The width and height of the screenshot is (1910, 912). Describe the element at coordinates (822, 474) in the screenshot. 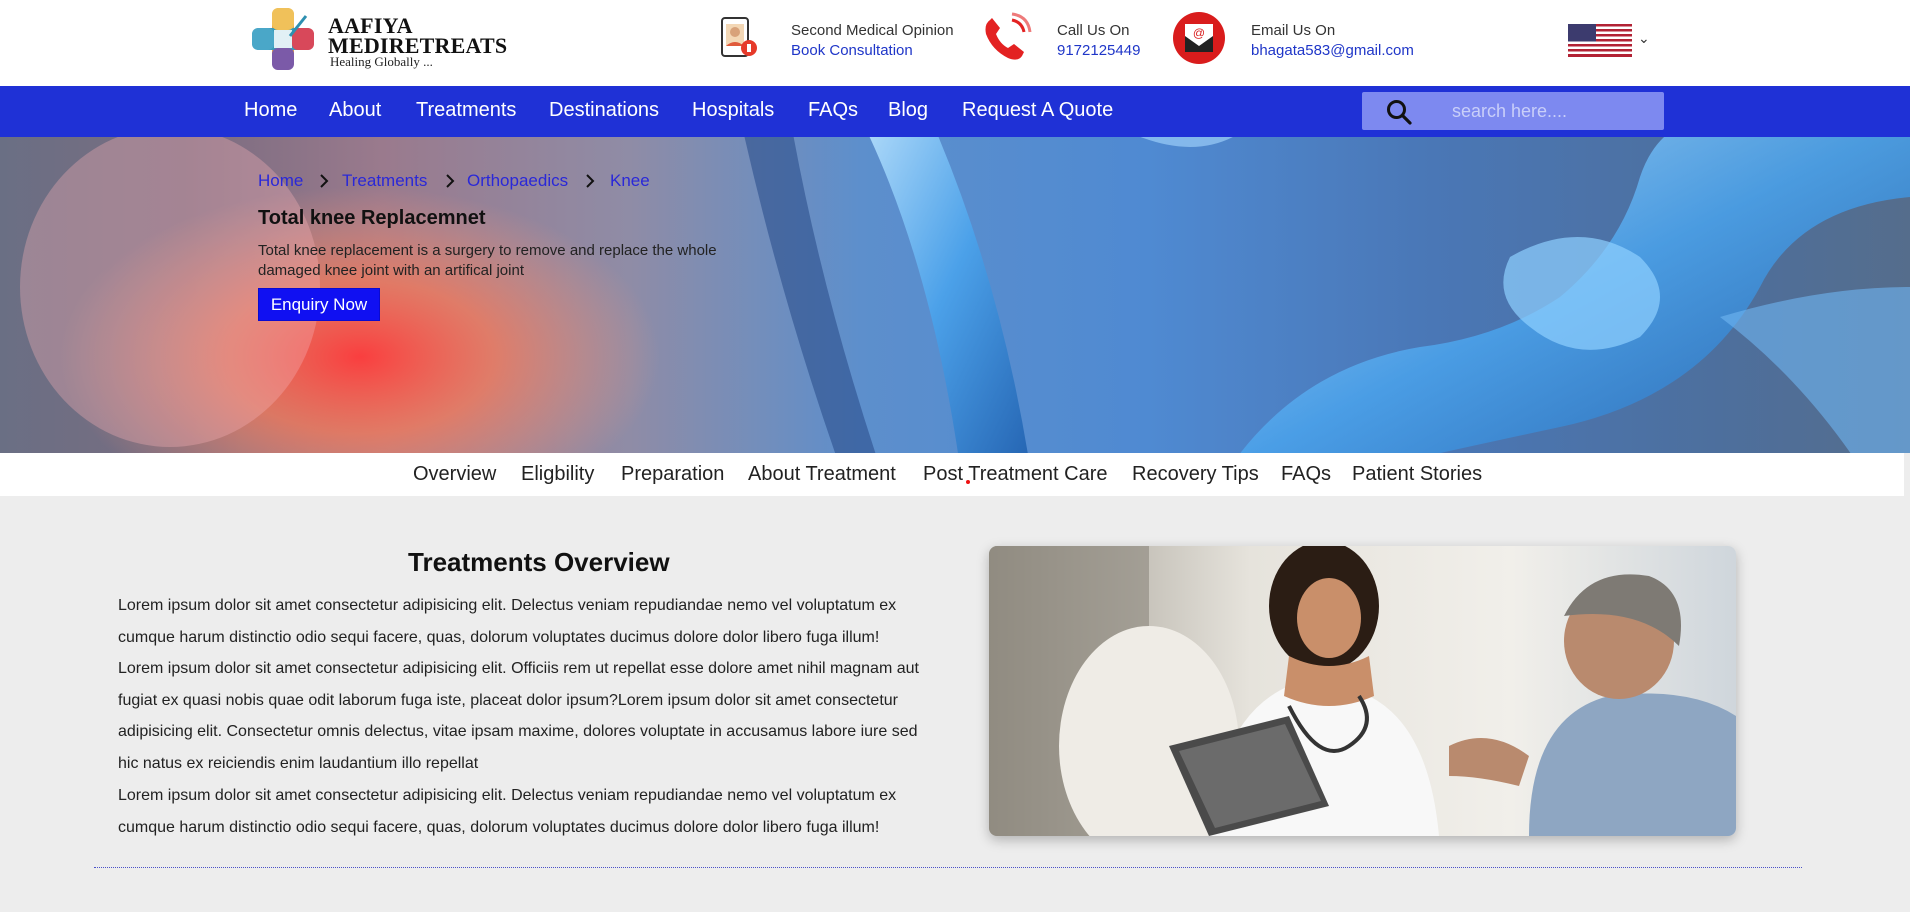

I see `tab-about-treatment: About Treatment` at that location.